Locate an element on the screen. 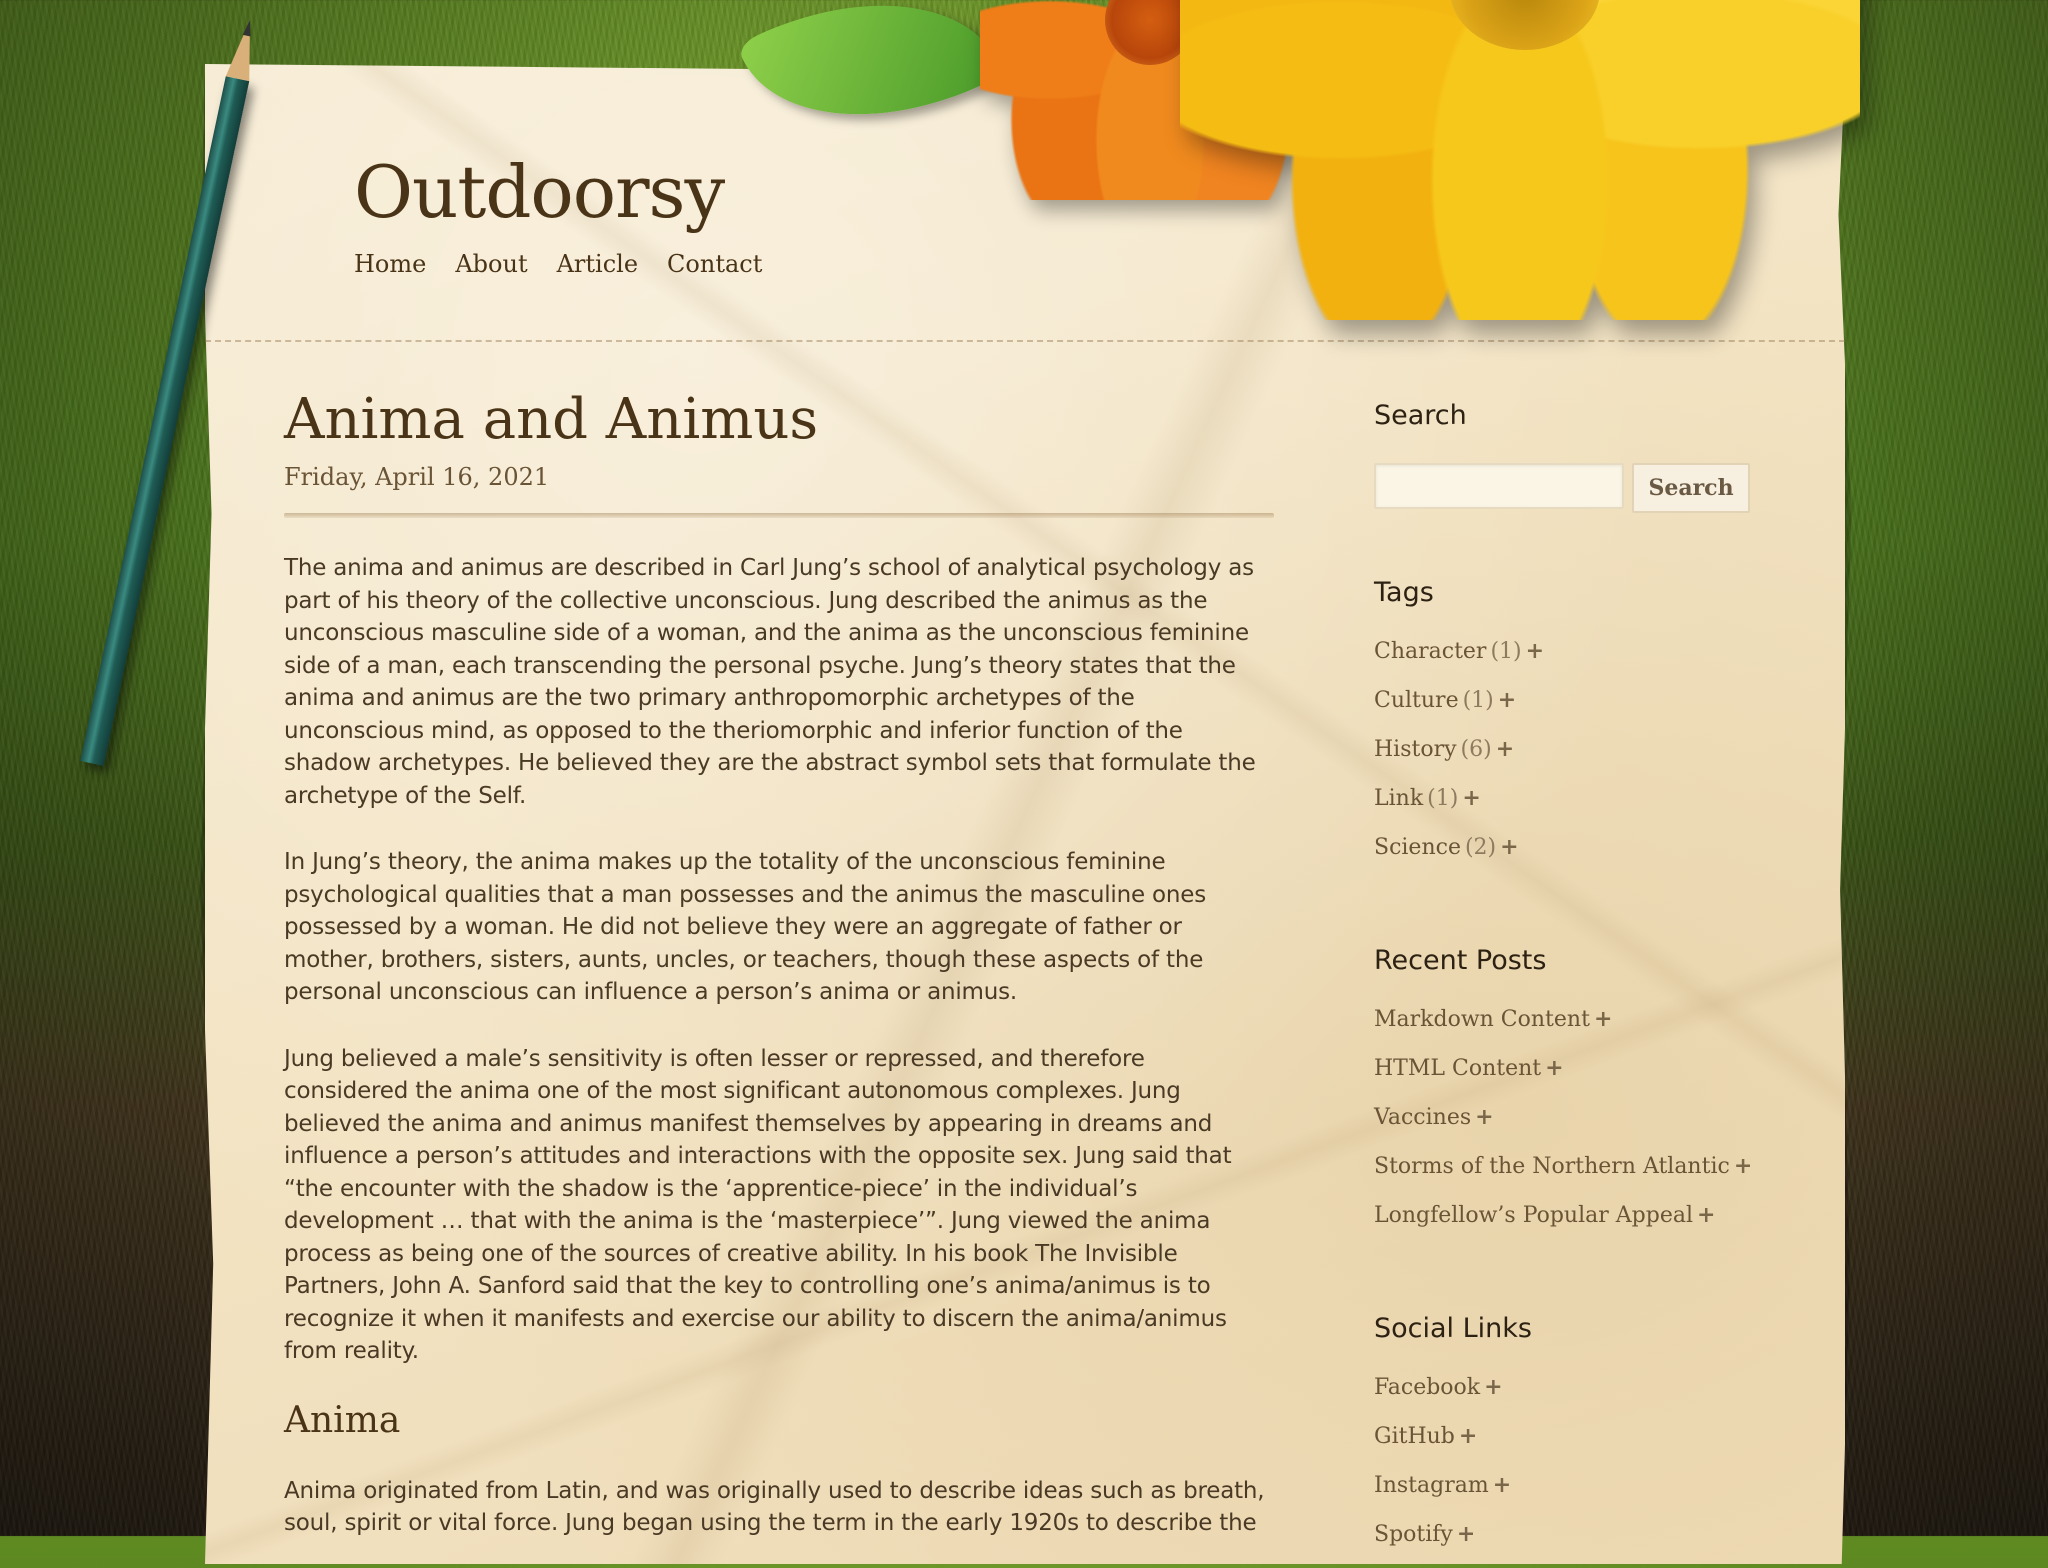 This screenshot has width=2048, height=1568. tag-label: Culture is located at coordinates (1416, 700).